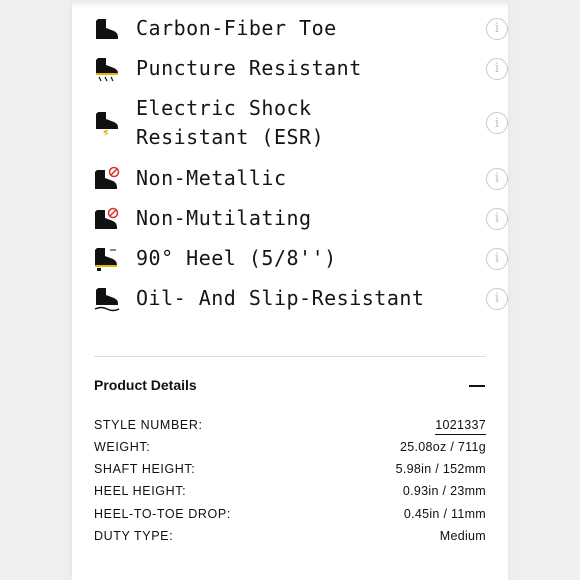 The width and height of the screenshot is (580, 580). I want to click on feature-label: Non-Metallic, so click(211, 178).